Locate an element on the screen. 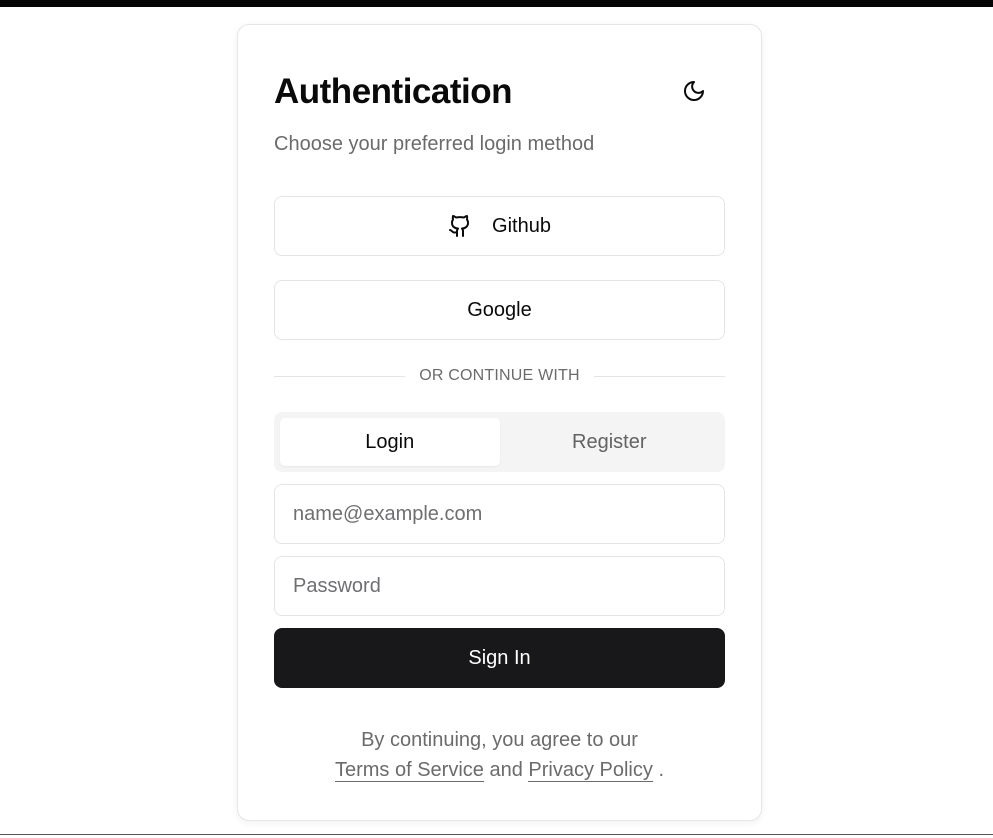  terms-suffix: . is located at coordinates (661, 770).